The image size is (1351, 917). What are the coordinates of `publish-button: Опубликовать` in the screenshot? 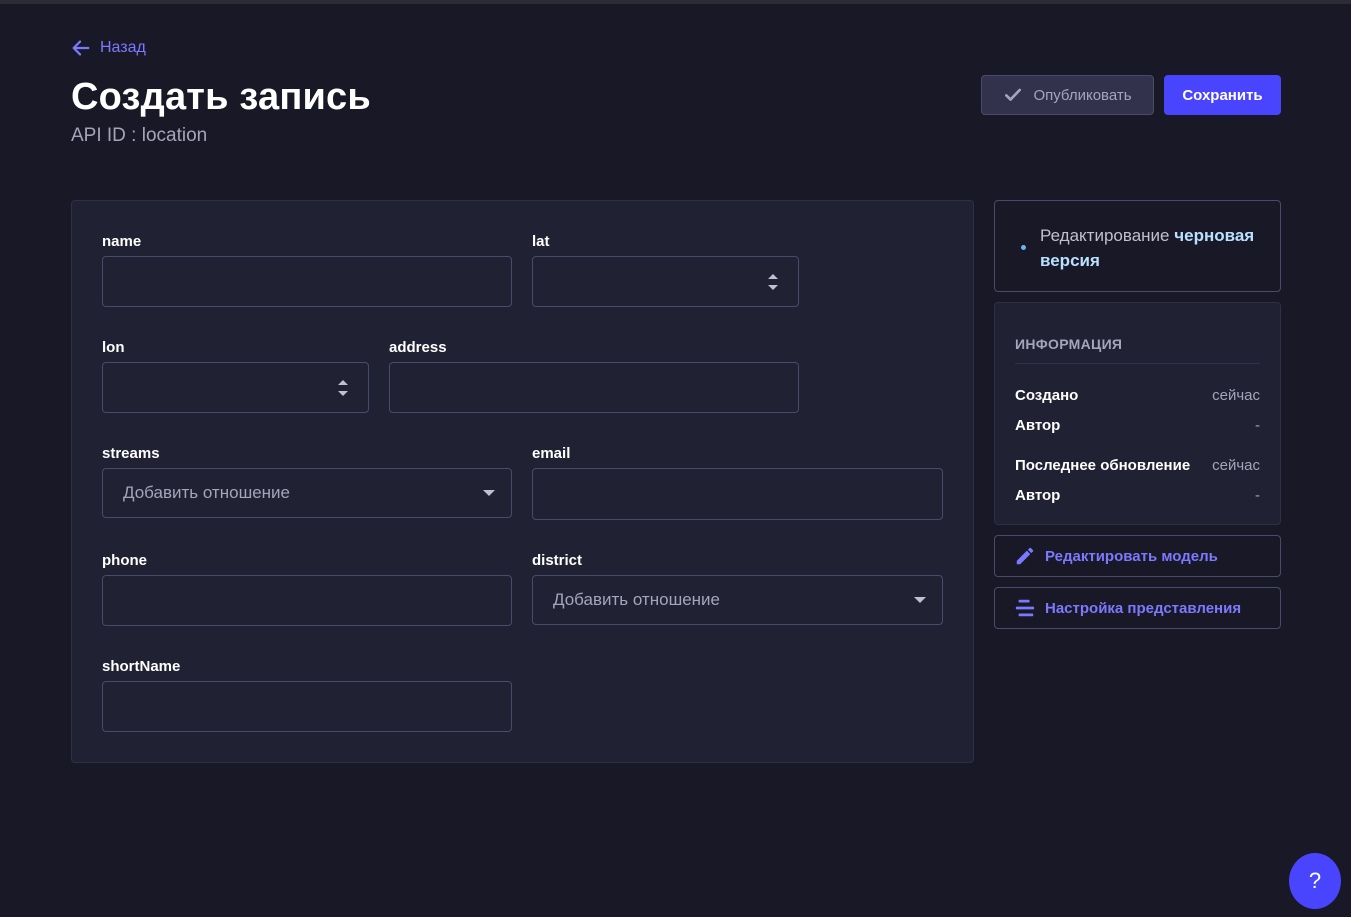 It's located at (1067, 95).